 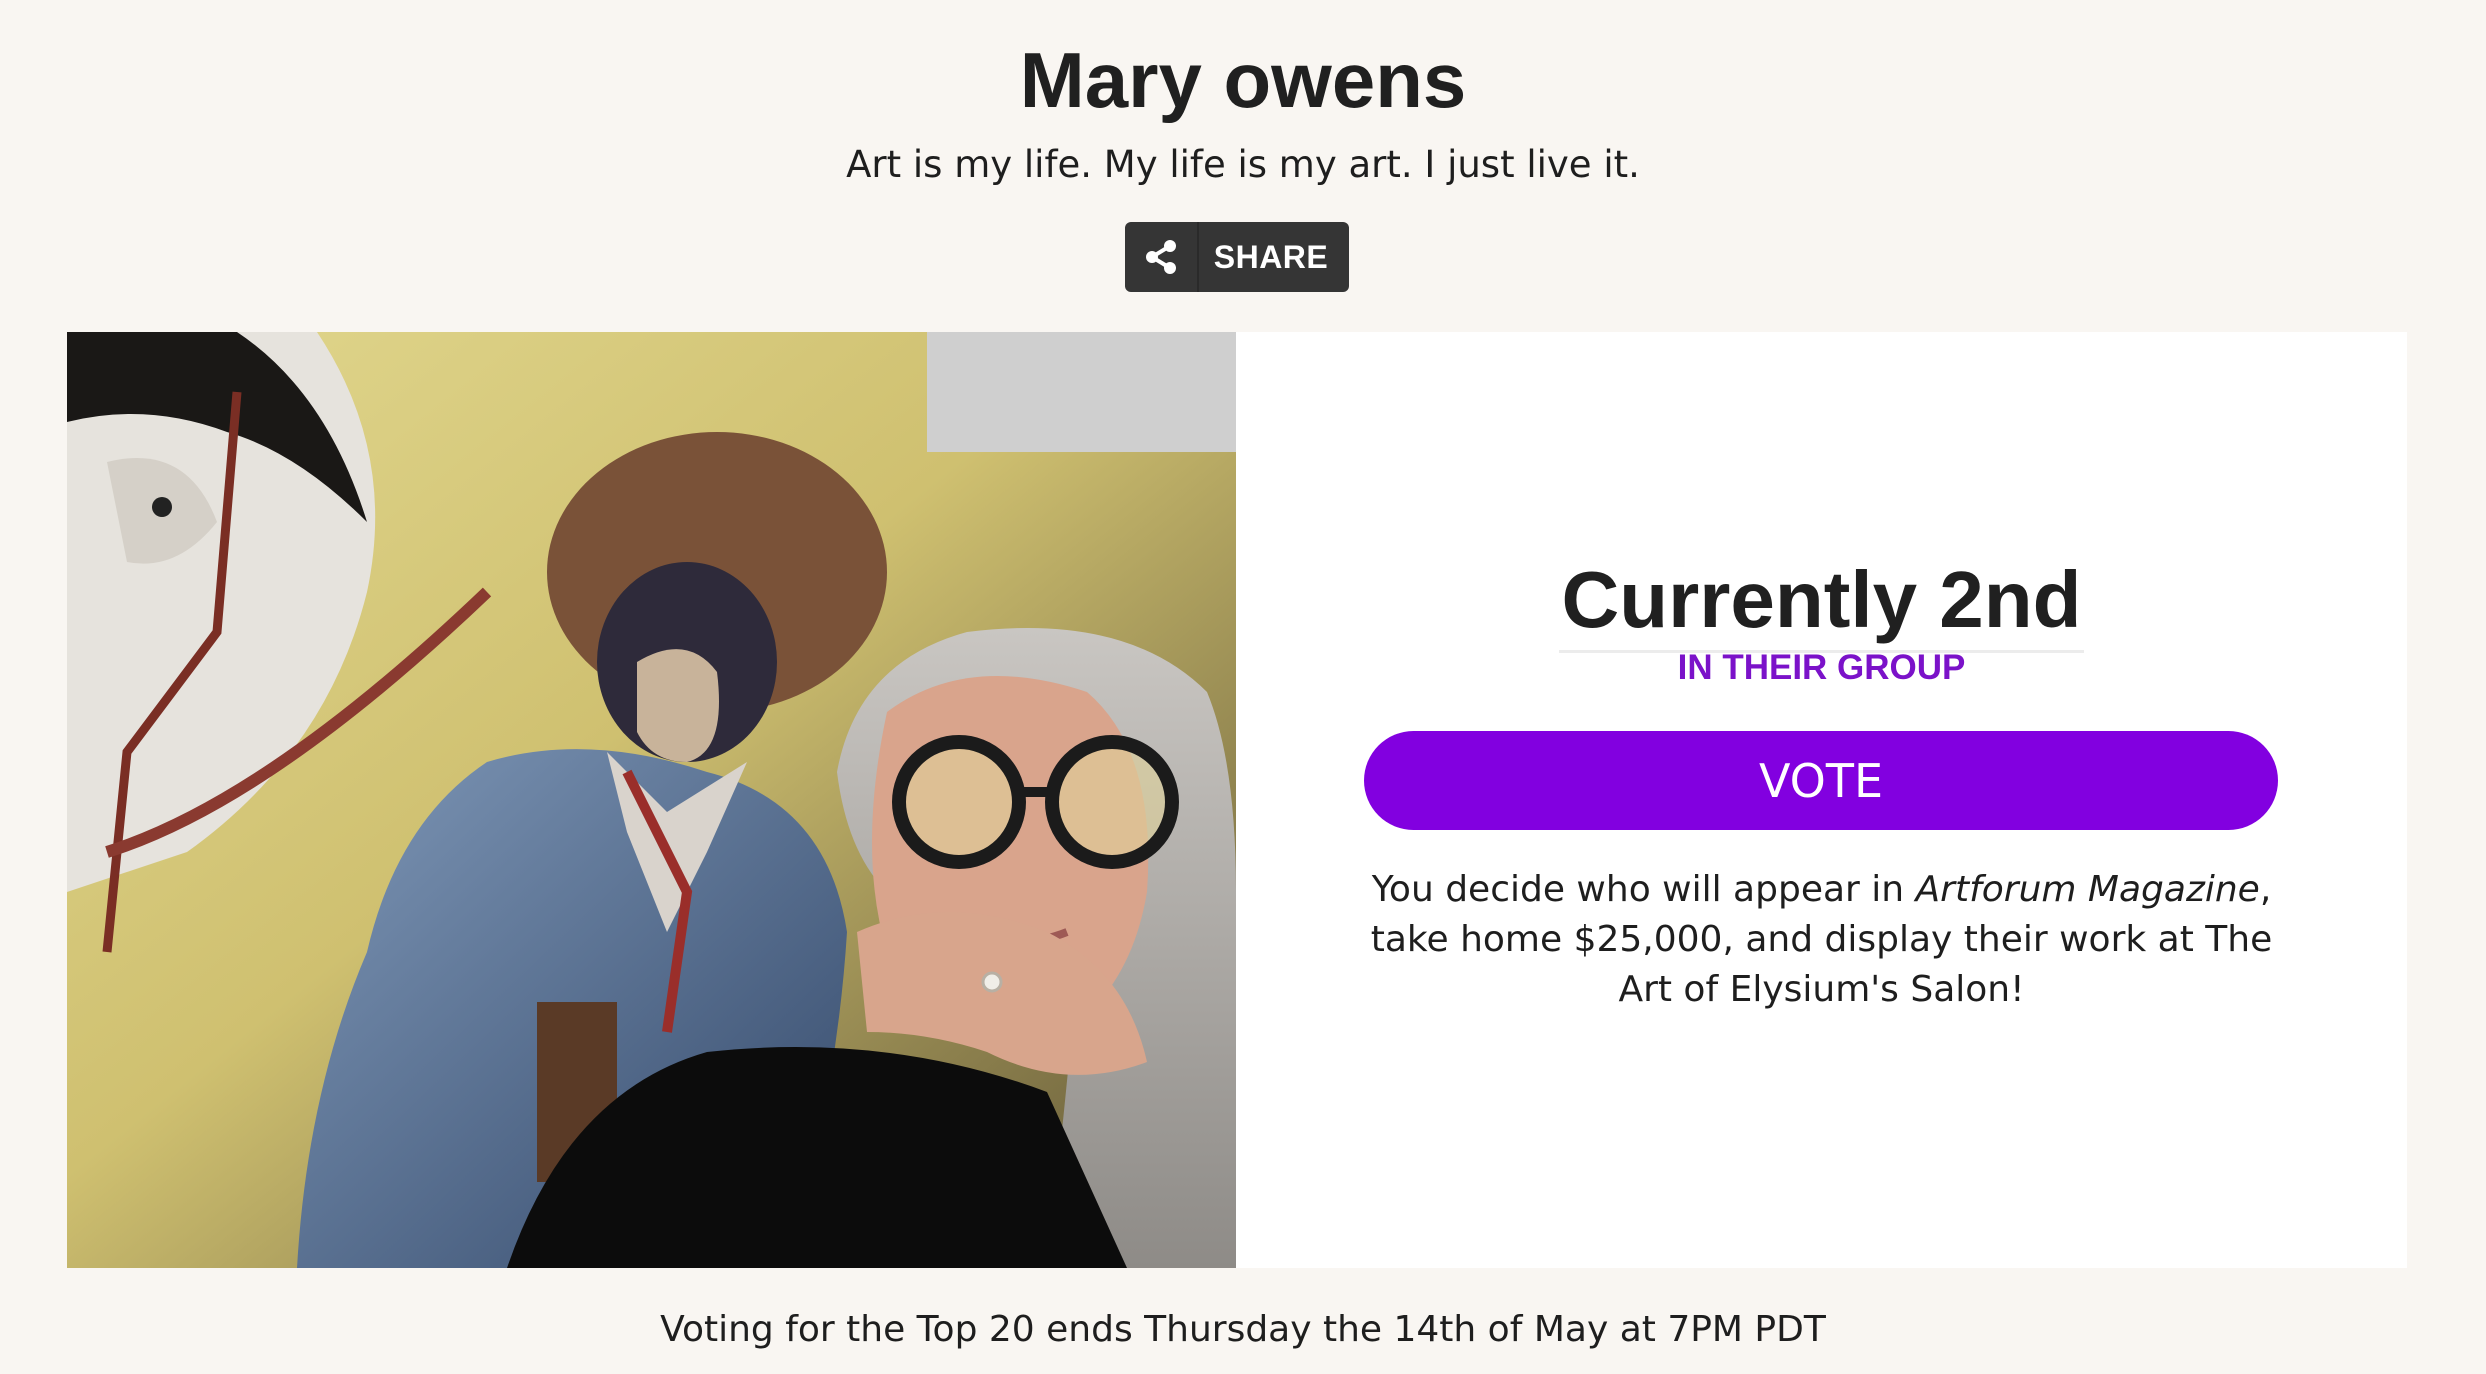 What do you see at coordinates (1243, 80) in the screenshot?
I see `contestant-name: Mary owens` at bounding box center [1243, 80].